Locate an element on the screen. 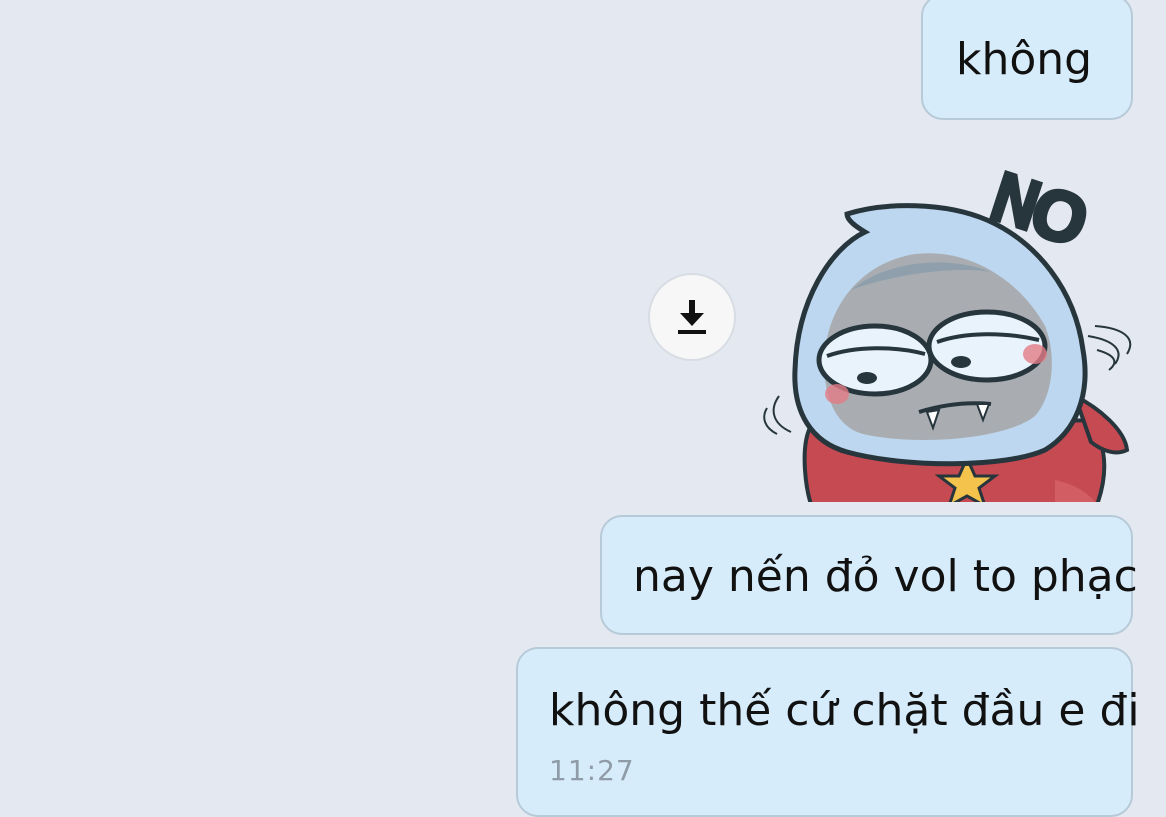 Image resolution: width=1166 pixels, height=817 pixels. message-timestamp: 11:27 is located at coordinates (592, 770).